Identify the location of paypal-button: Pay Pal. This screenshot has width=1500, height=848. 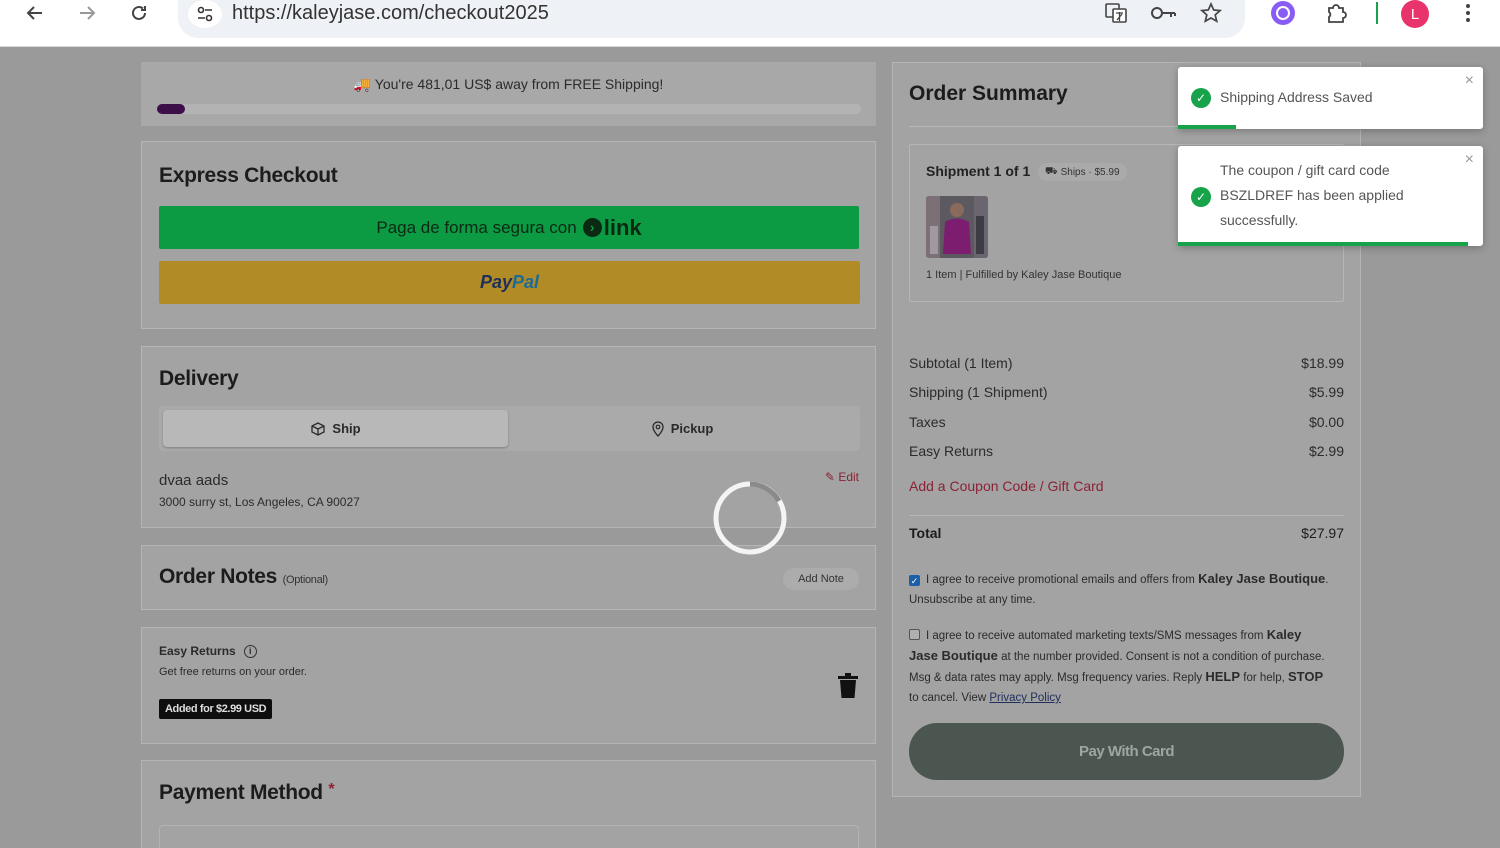
(509, 282).